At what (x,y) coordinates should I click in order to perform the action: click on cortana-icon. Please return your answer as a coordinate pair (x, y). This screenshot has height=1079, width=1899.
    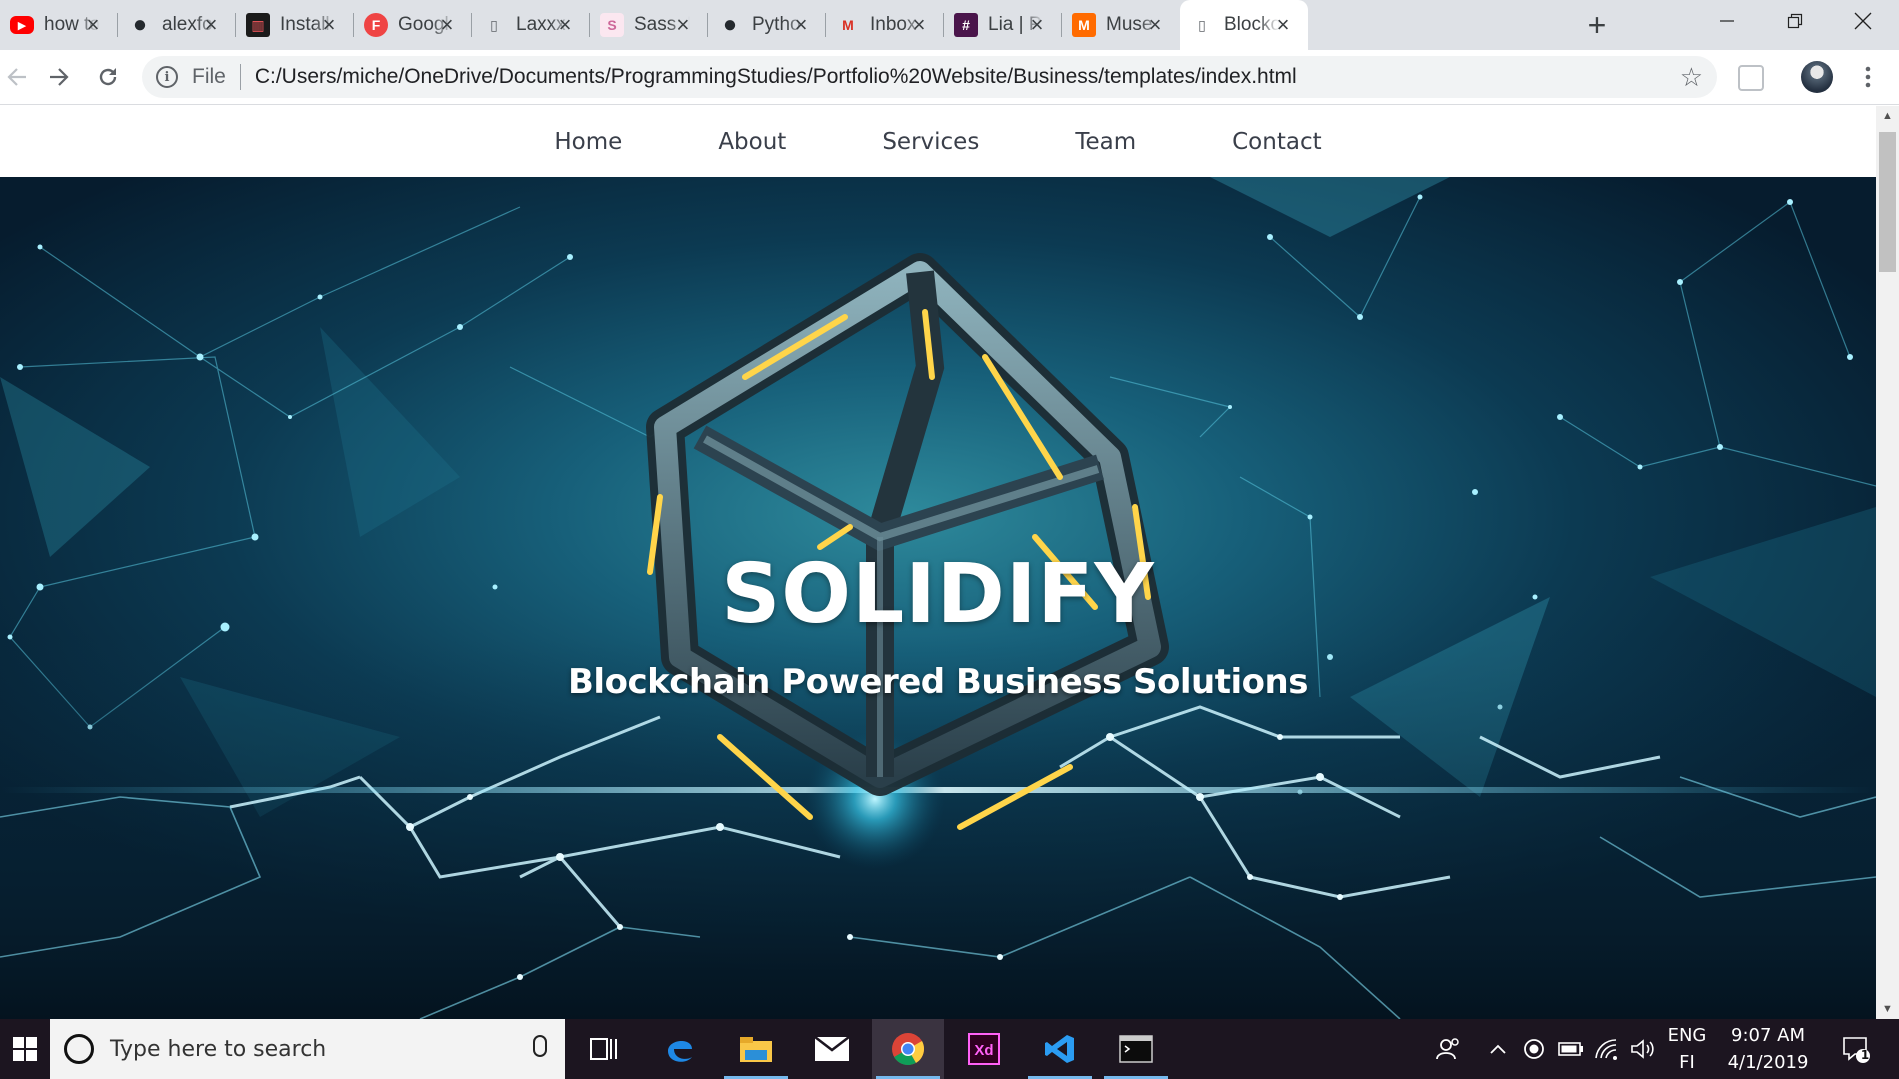
    Looking at the image, I should click on (79, 1049).